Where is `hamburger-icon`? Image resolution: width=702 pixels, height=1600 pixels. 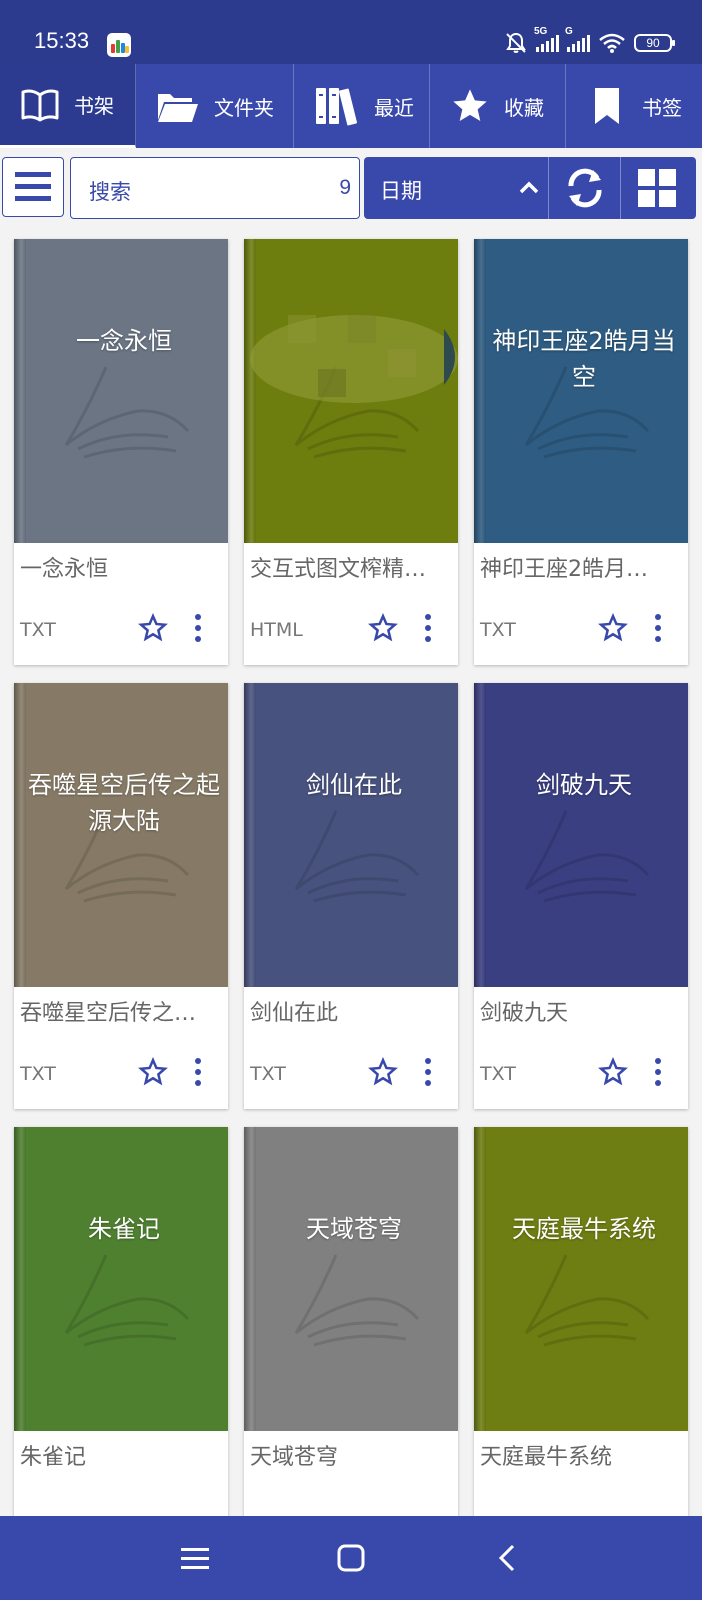 hamburger-icon is located at coordinates (33, 186).